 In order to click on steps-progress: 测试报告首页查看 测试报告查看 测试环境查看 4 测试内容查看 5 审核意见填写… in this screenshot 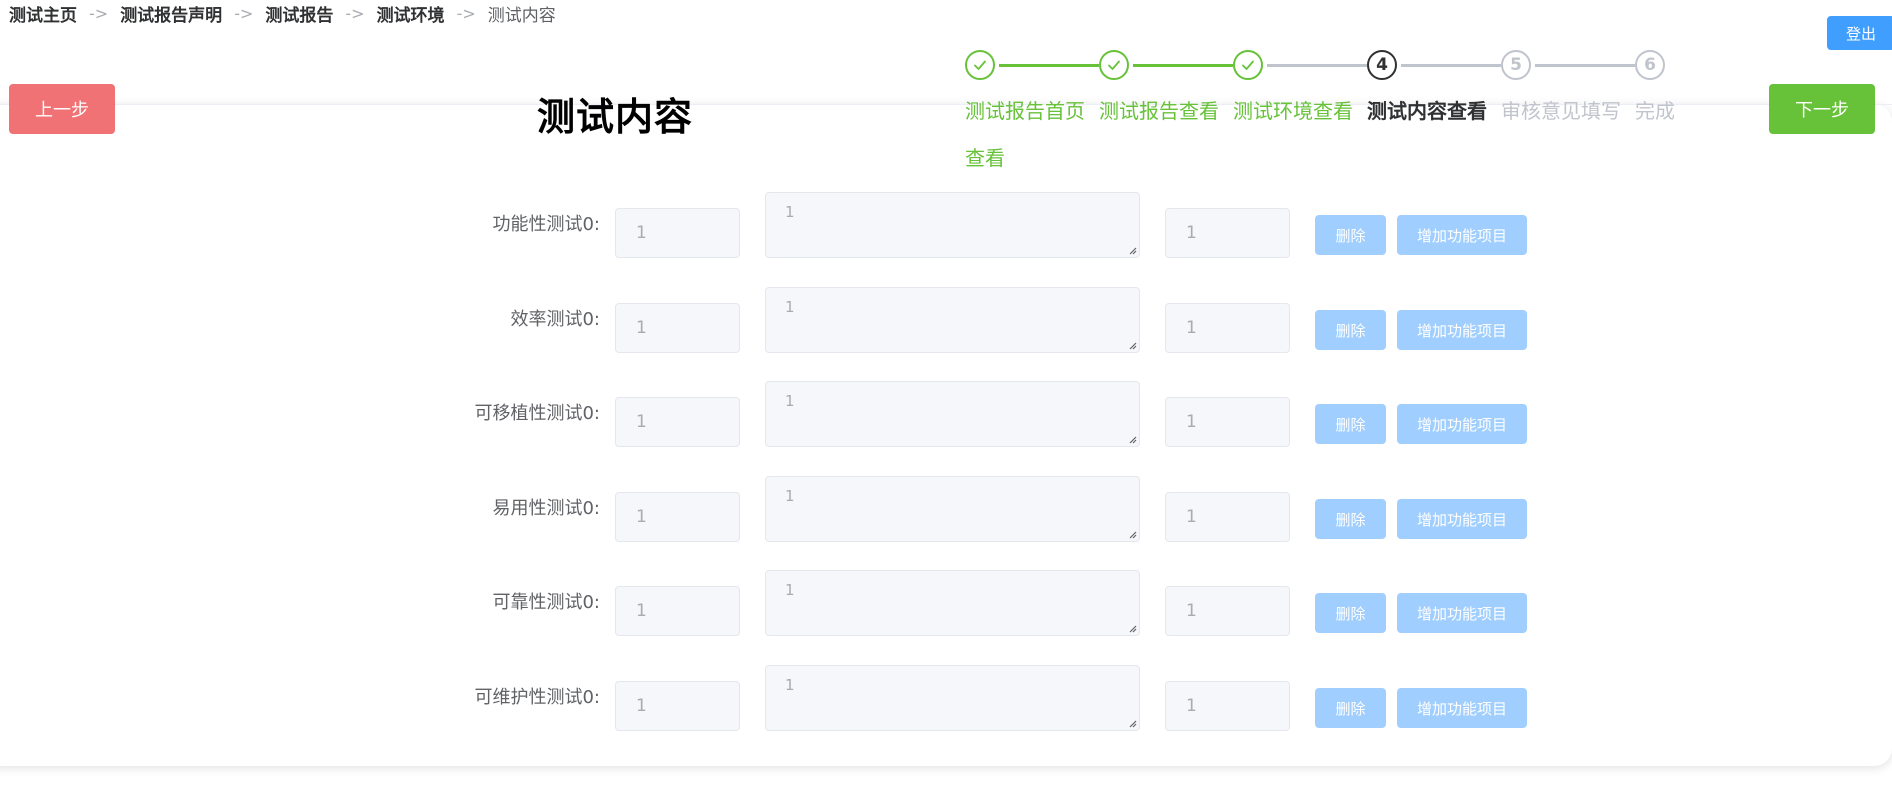, I will do `click(1325, 110)`.